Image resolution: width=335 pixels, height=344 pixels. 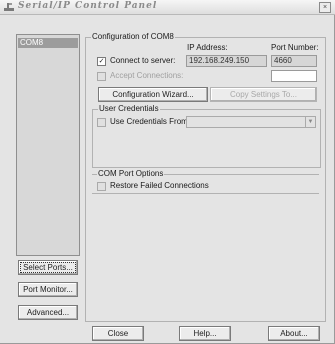 What do you see at coordinates (133, 37) in the screenshot?
I see `configuration-group-label: Configuration of COM8` at bounding box center [133, 37].